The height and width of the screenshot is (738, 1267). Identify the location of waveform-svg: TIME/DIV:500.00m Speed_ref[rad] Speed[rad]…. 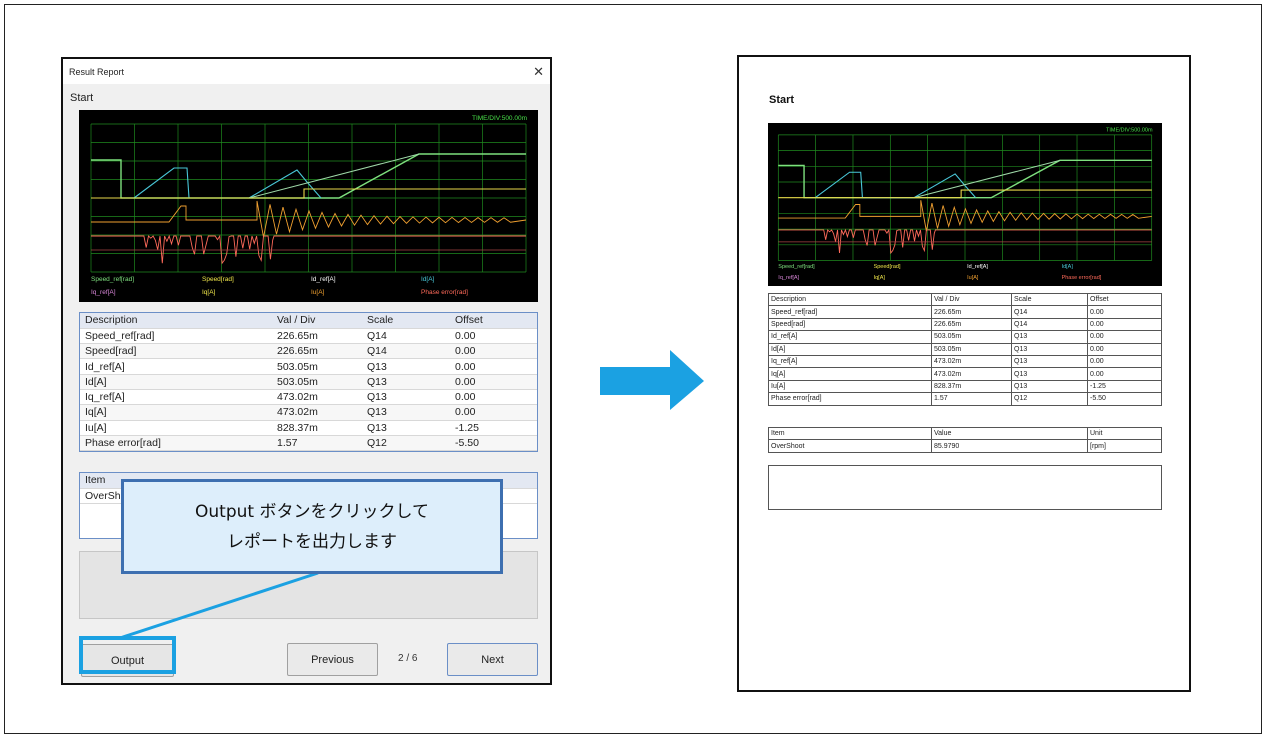
(308, 205).